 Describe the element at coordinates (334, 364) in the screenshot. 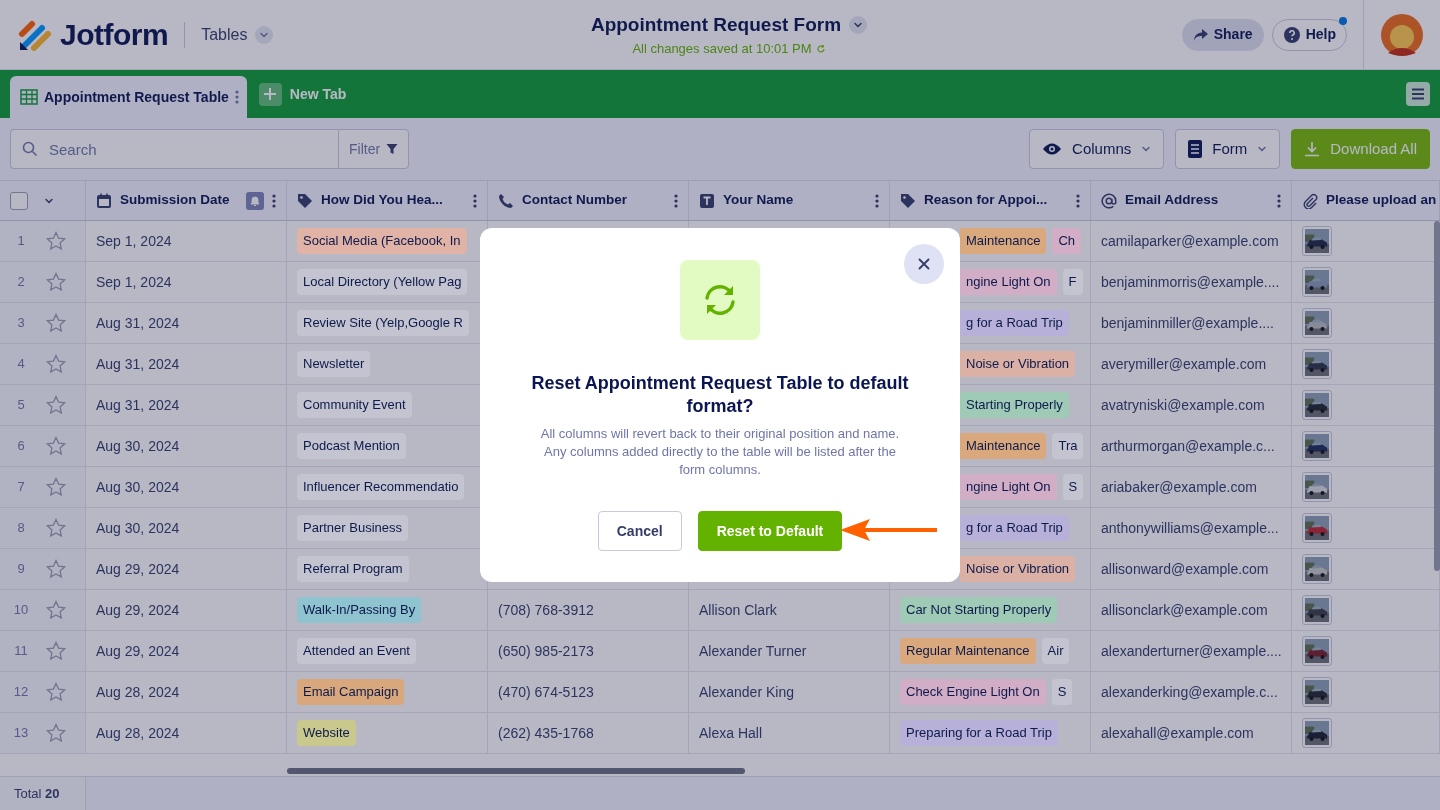

I see `tag: Newsletter` at that location.